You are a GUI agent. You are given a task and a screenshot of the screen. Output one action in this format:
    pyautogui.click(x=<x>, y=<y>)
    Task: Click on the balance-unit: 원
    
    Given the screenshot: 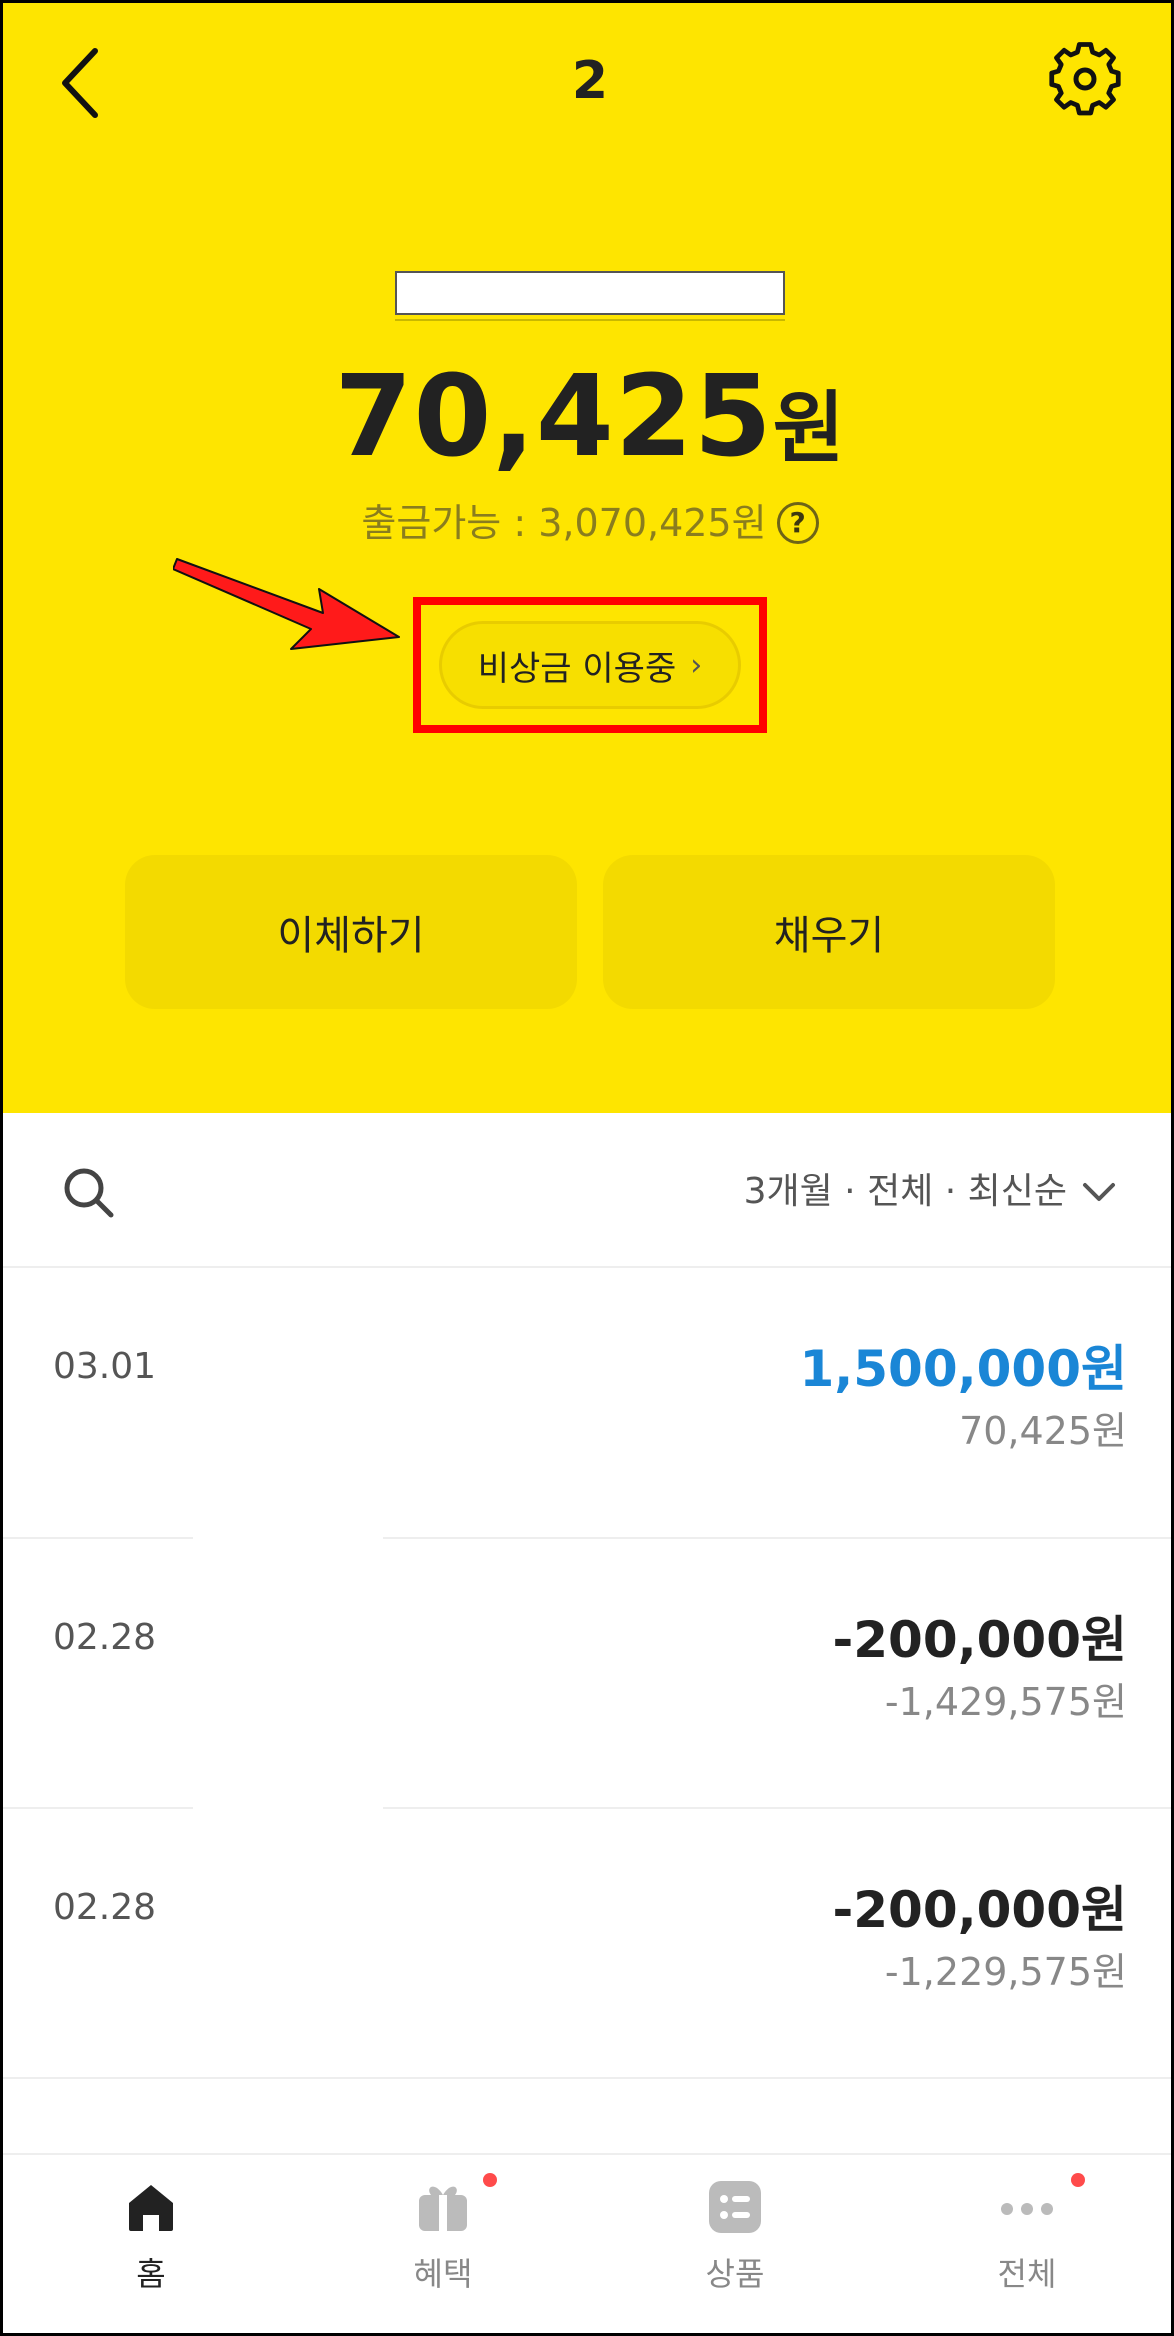 What is the action you would take?
    pyautogui.click(x=809, y=429)
    